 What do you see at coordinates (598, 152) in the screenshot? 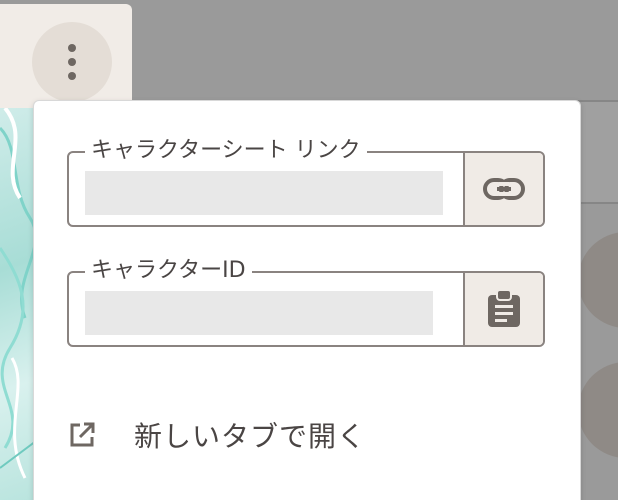
I see `background-panel` at bounding box center [598, 152].